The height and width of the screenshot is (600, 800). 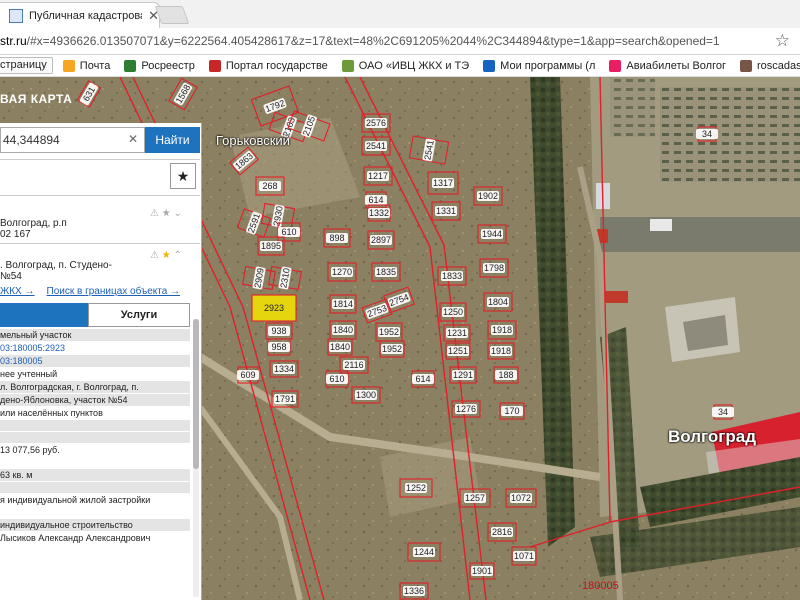 What do you see at coordinates (778, 65) in the screenshot?
I see `bookmark-label: roscadastre.ru` at bounding box center [778, 65].